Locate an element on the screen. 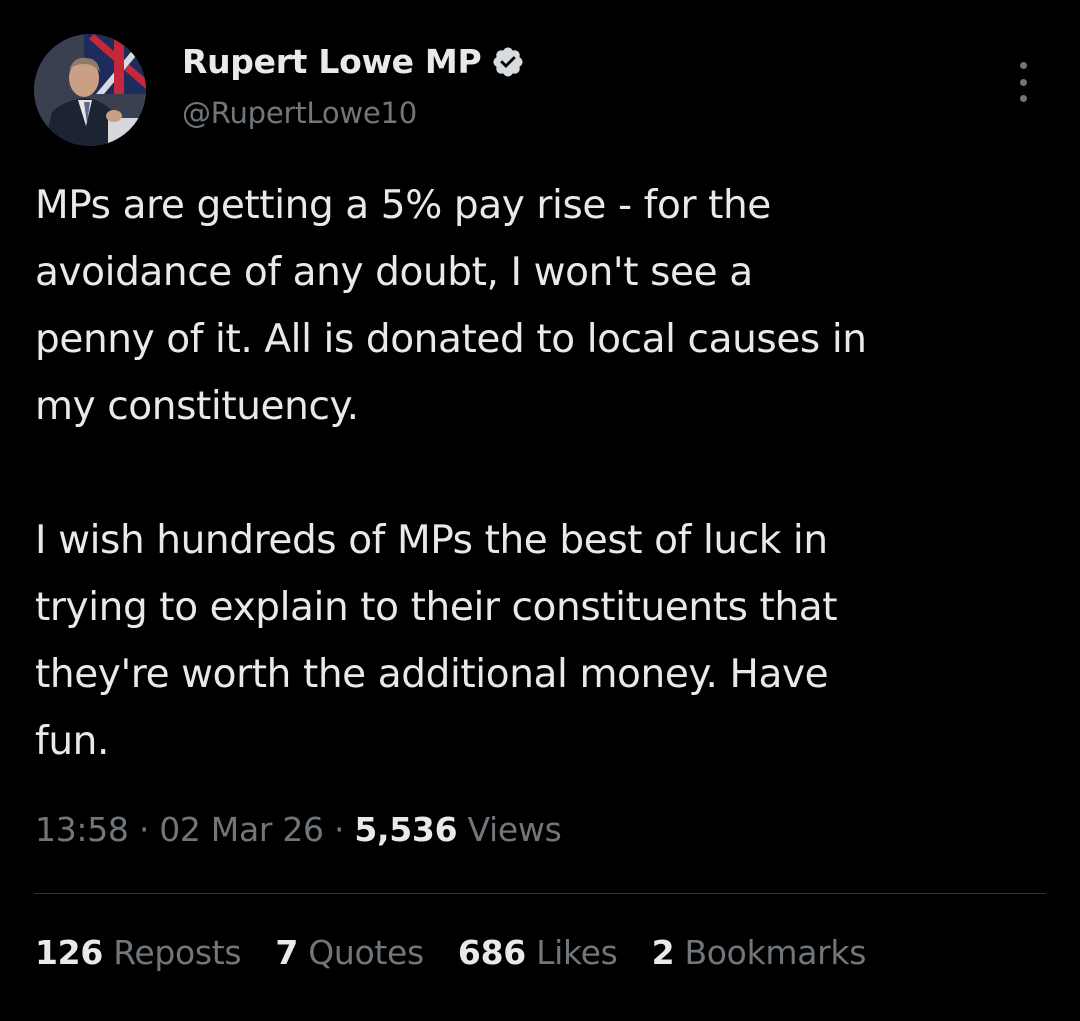 Image resolution: width=1080 pixels, height=1021 pixels. author-name-row: Rupert Lowe MP is located at coordinates (353, 61).